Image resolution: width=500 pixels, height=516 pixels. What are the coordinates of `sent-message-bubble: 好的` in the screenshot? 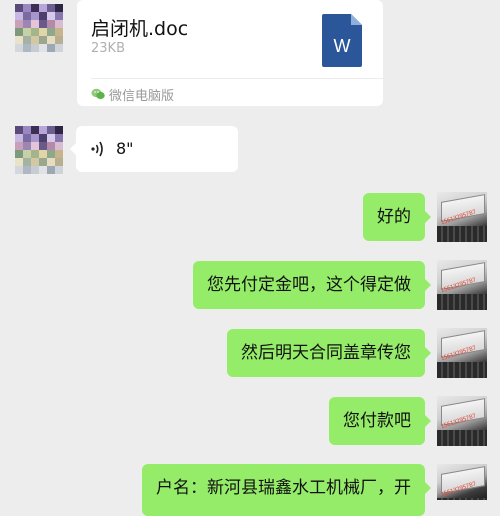 It's located at (397, 217).